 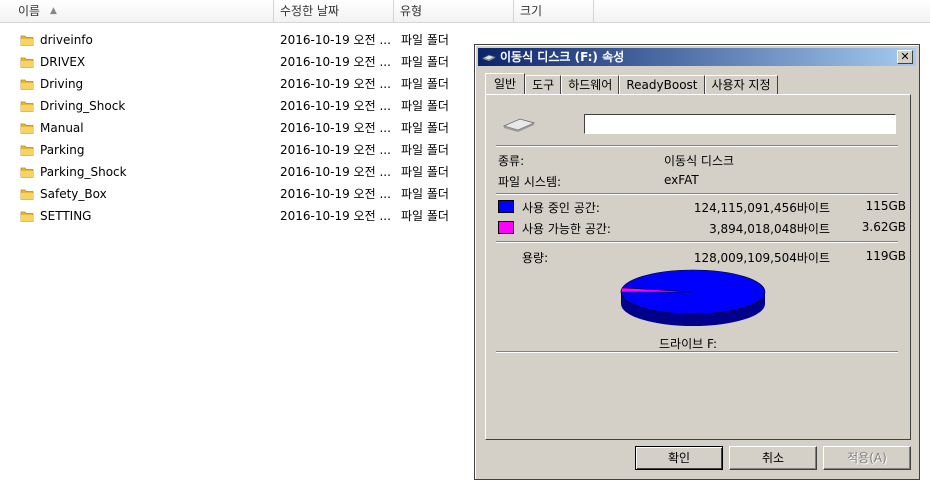 I want to click on tab-readyboost: ReadyBoost, so click(x=662, y=85).